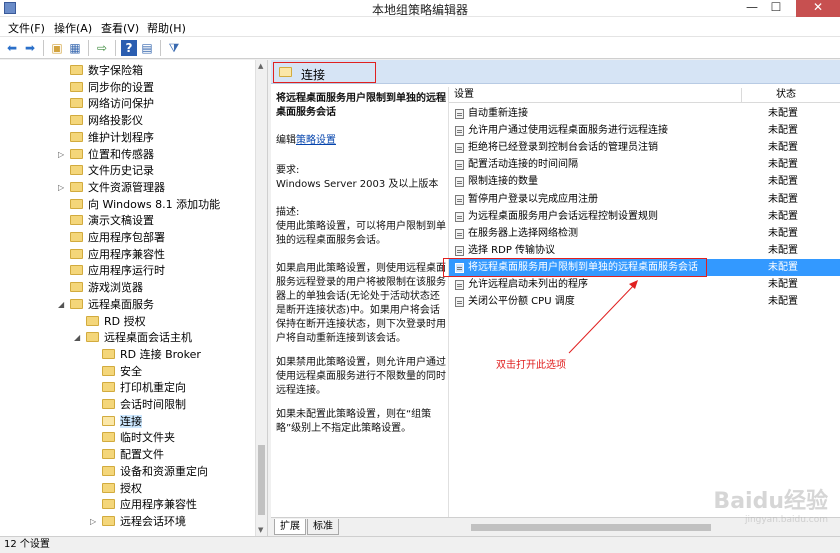 Image resolution: width=840 pixels, height=553 pixels. Describe the element at coordinates (75, 48) in the screenshot. I see `show-tree-icon: ▦` at that location.